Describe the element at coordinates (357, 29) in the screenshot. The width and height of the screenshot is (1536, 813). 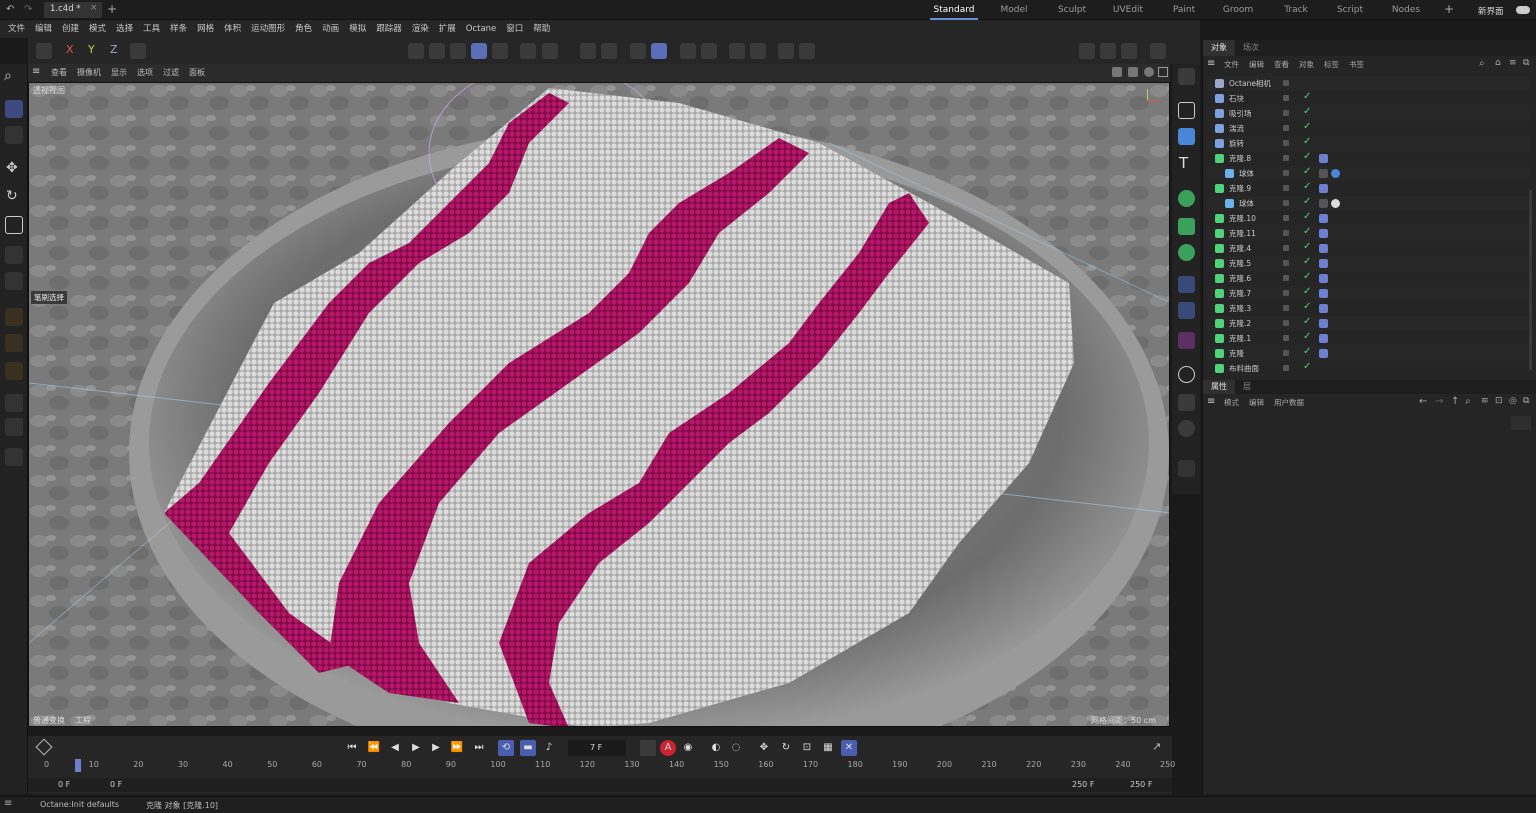
I see `menu-item-12: 模拟` at that location.